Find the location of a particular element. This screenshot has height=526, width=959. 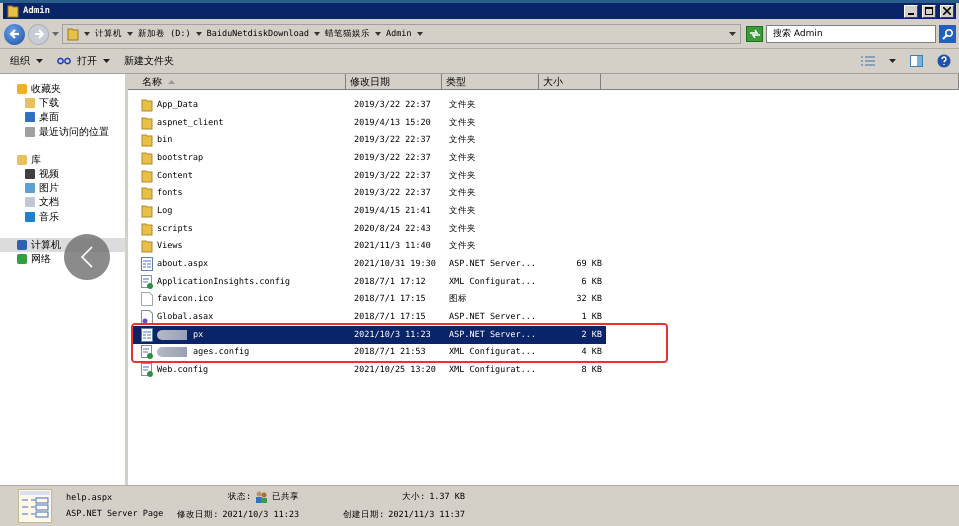

nav-item: 最近访问的位置 is located at coordinates (62, 131).